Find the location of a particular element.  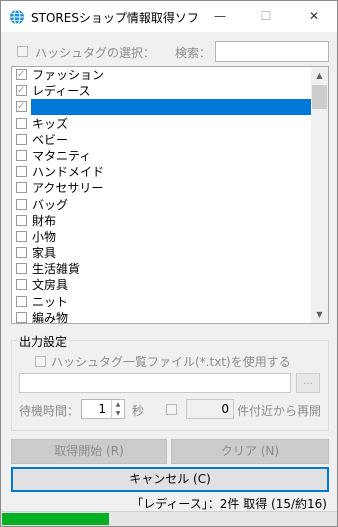

list-item: 小物 is located at coordinates (161, 237).